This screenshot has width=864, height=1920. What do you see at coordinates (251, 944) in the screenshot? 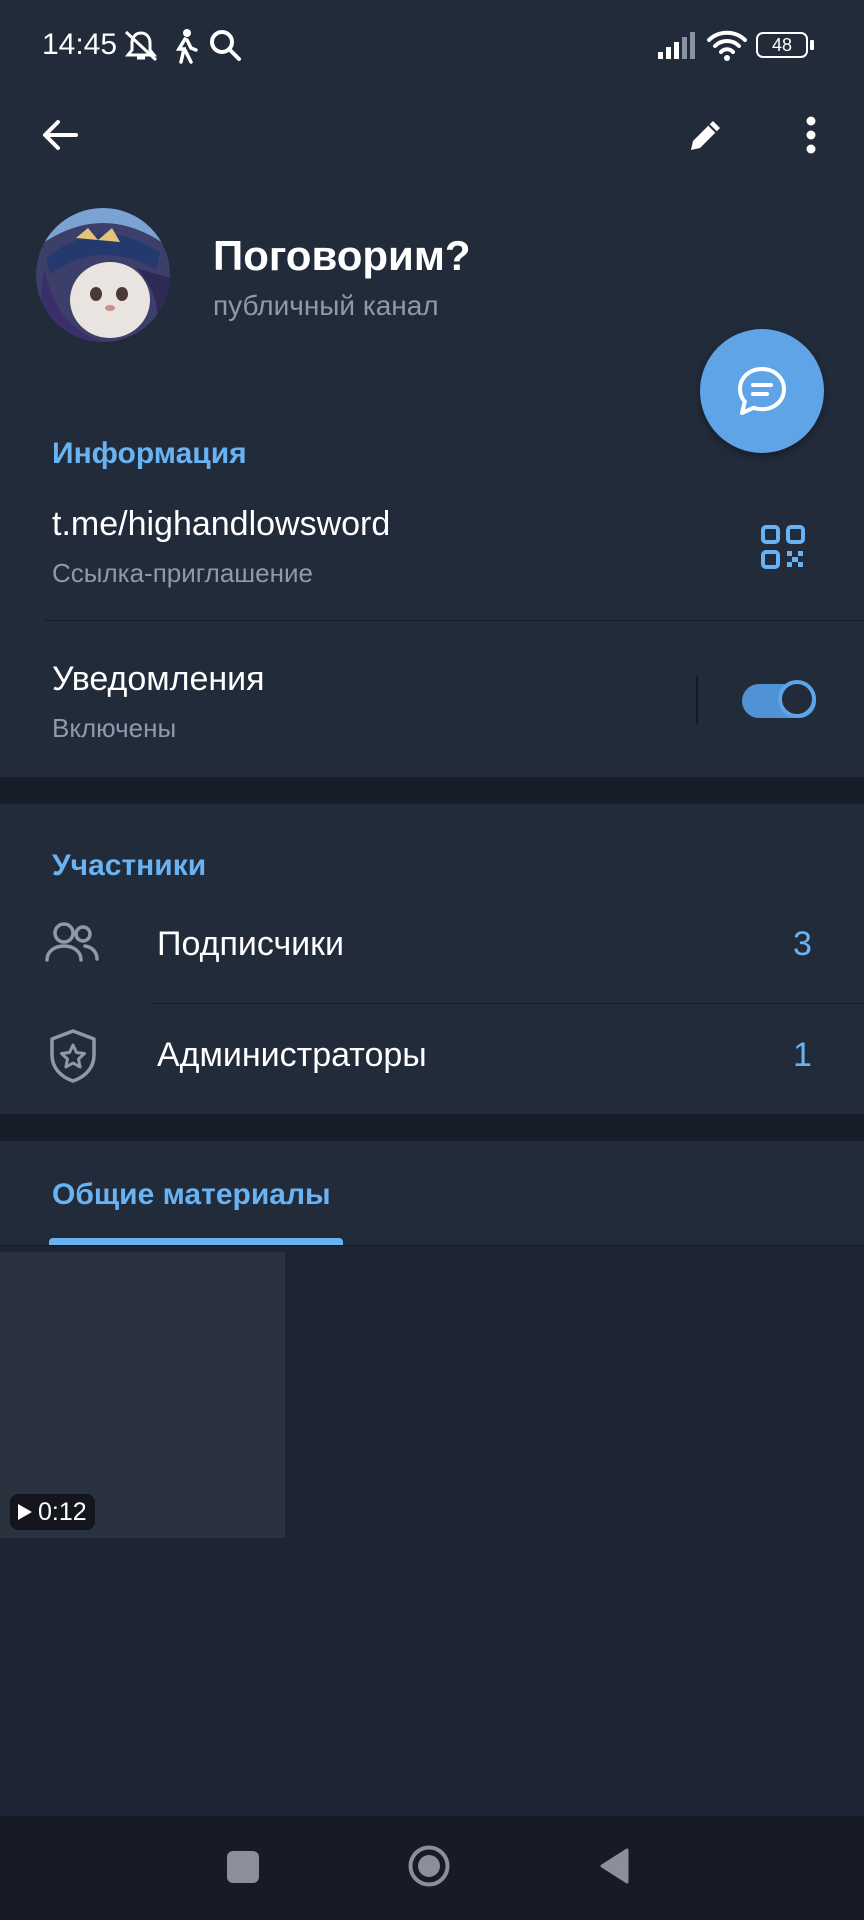
I see `subscribers-label: Подписчики` at bounding box center [251, 944].